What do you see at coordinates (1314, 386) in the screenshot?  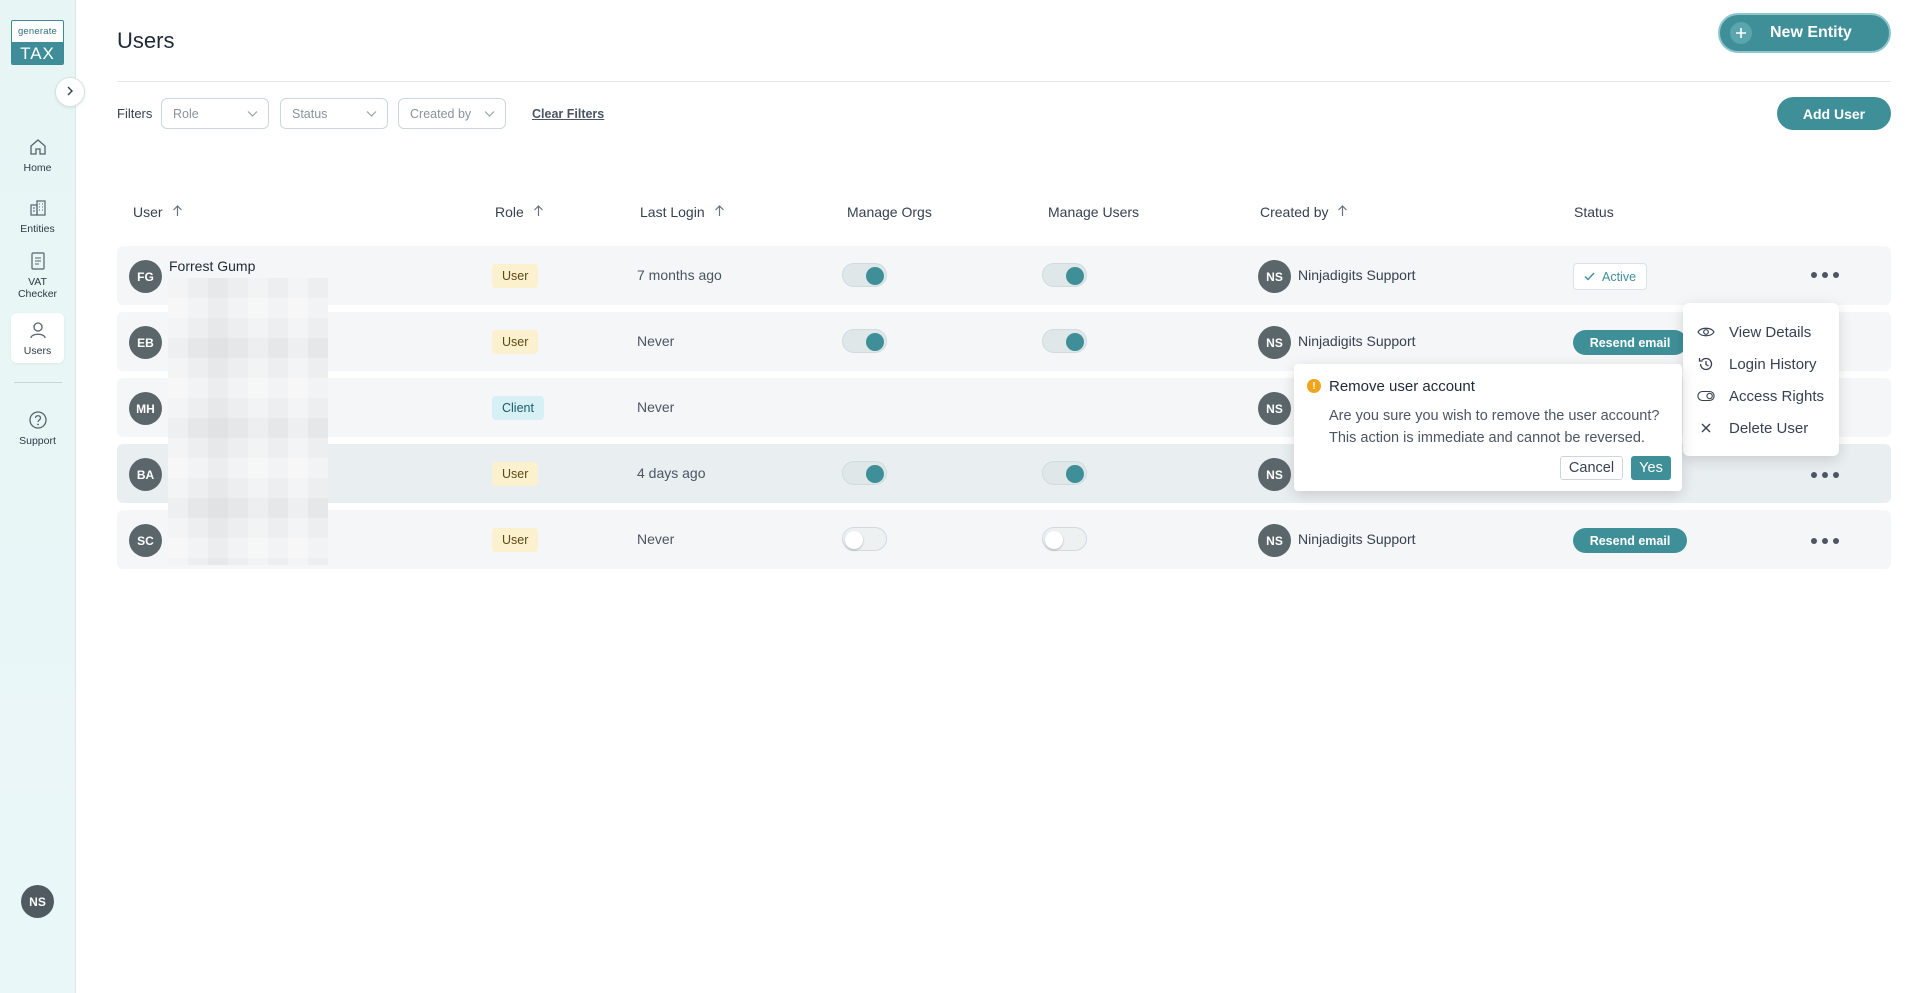 I see `warning-icon: !` at bounding box center [1314, 386].